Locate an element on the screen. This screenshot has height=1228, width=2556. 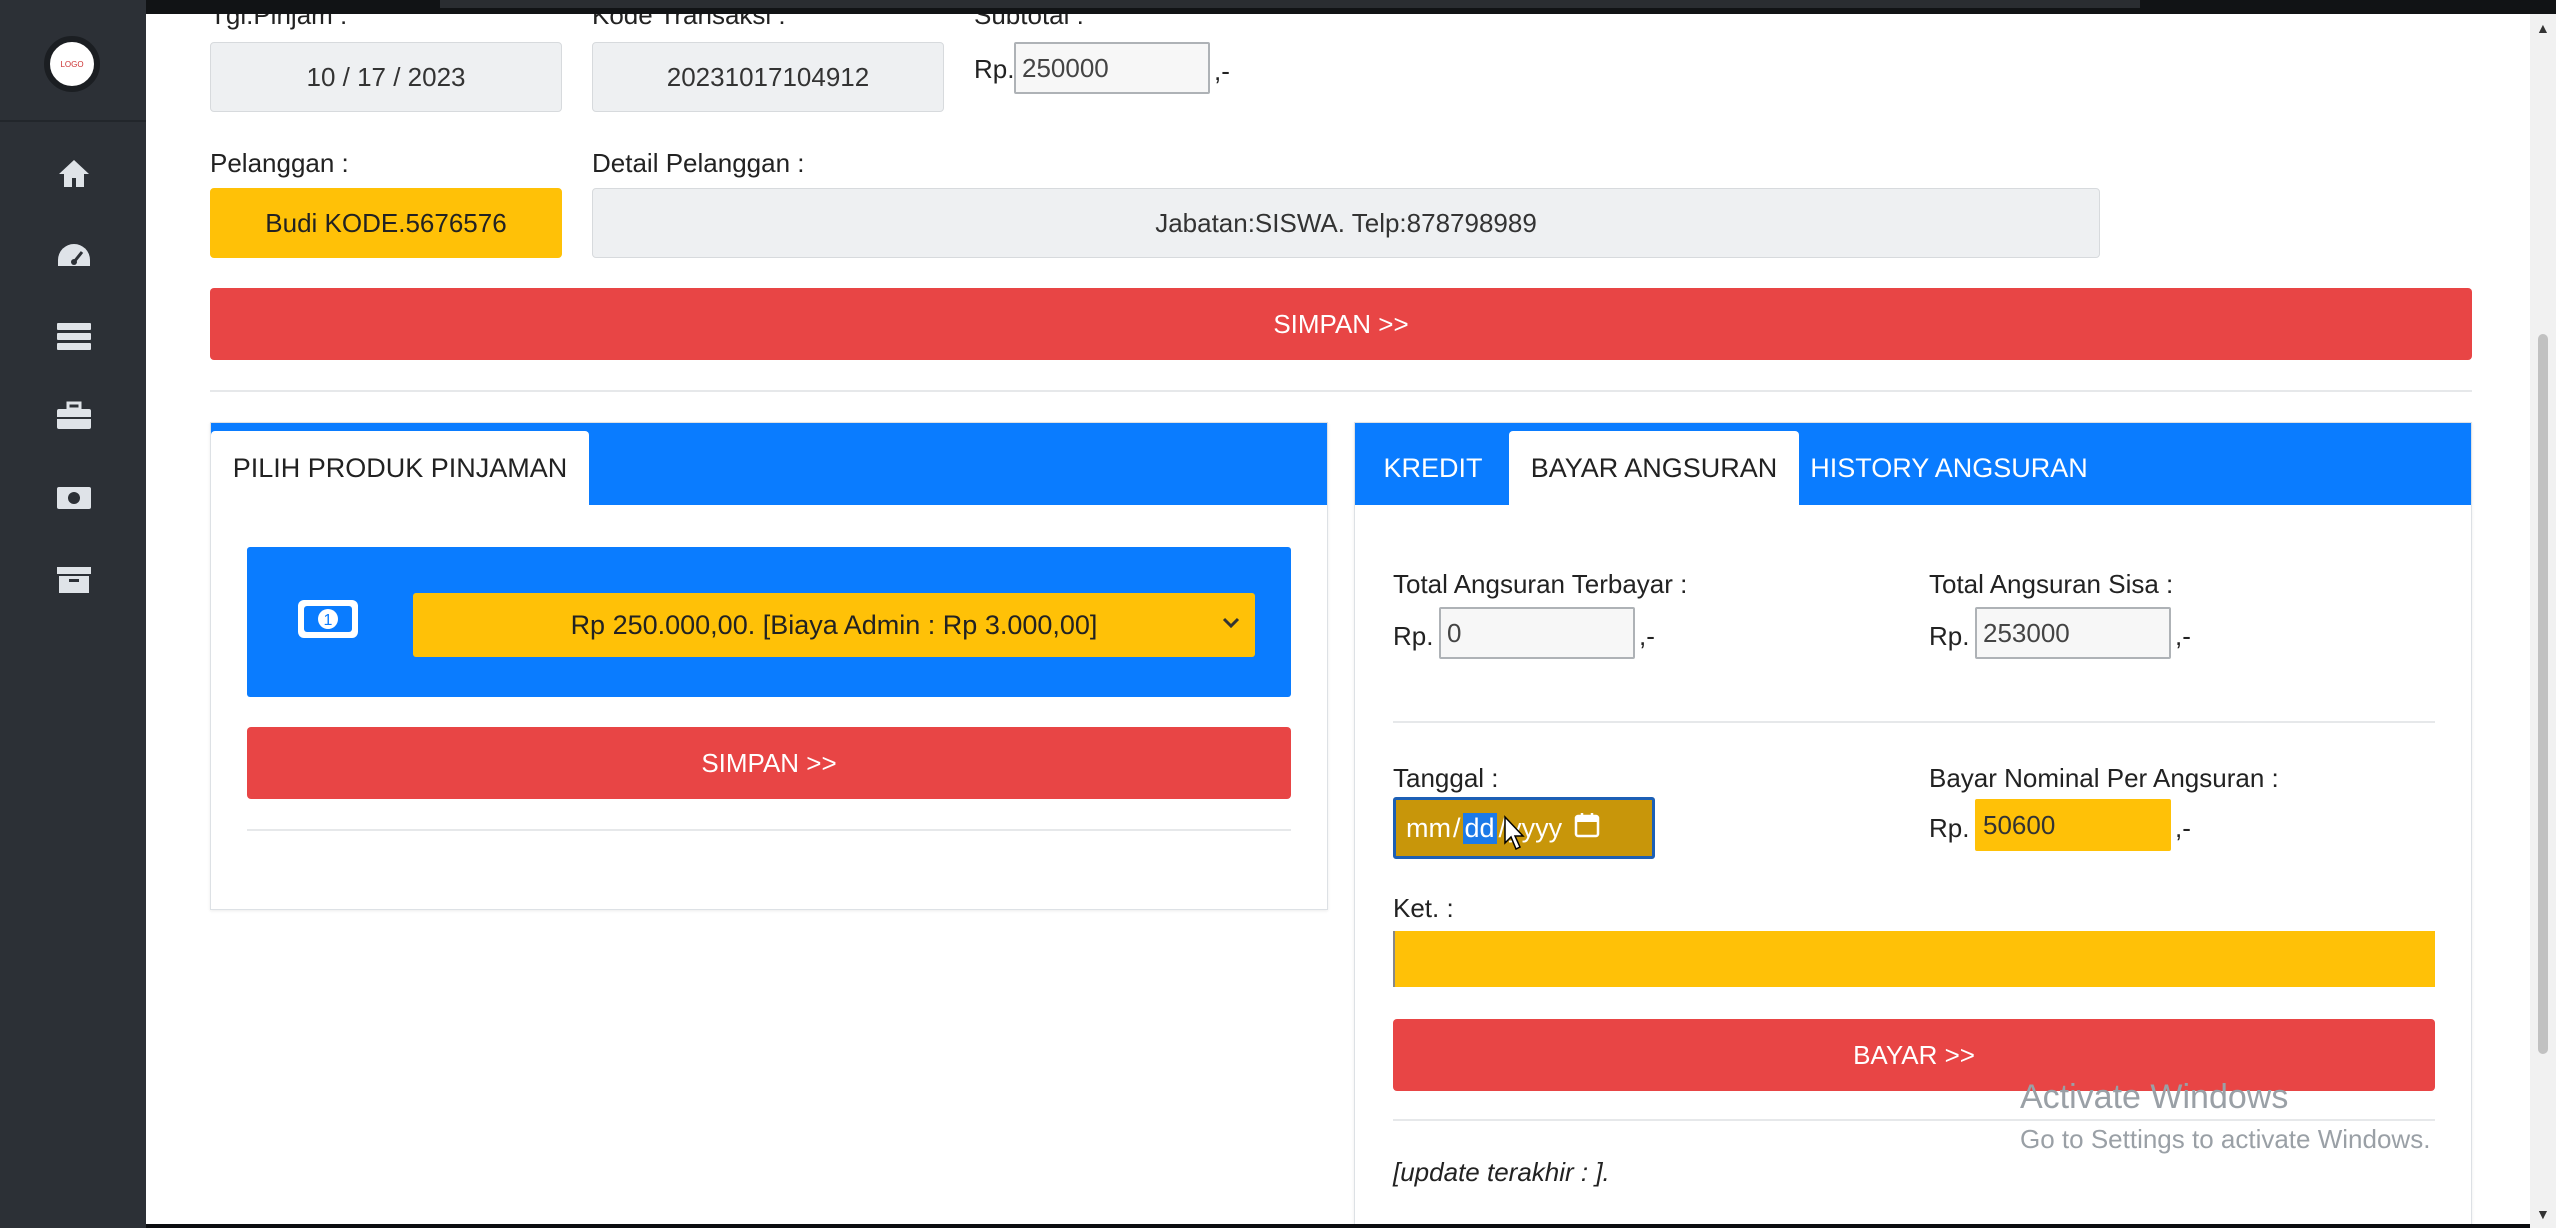
ket-input is located at coordinates (1914, 959).